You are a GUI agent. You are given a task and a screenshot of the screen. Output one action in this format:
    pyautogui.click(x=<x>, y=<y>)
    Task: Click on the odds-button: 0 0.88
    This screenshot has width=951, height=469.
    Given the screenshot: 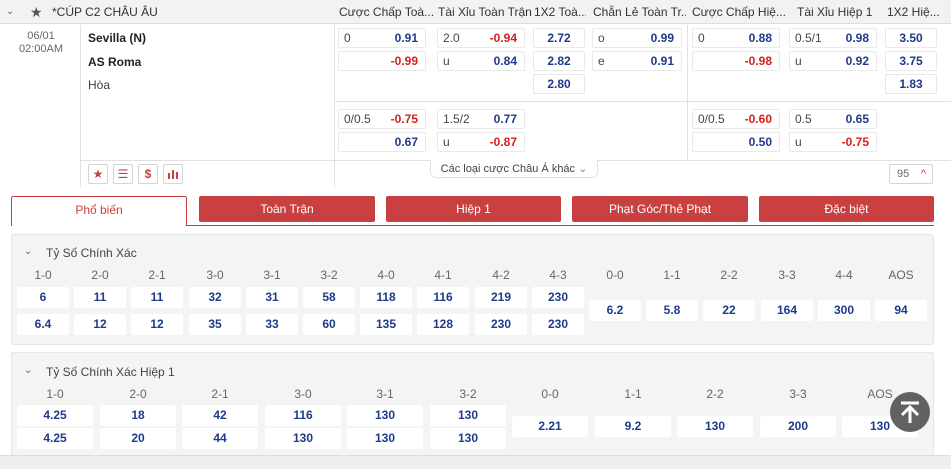 What is the action you would take?
    pyautogui.click(x=736, y=38)
    